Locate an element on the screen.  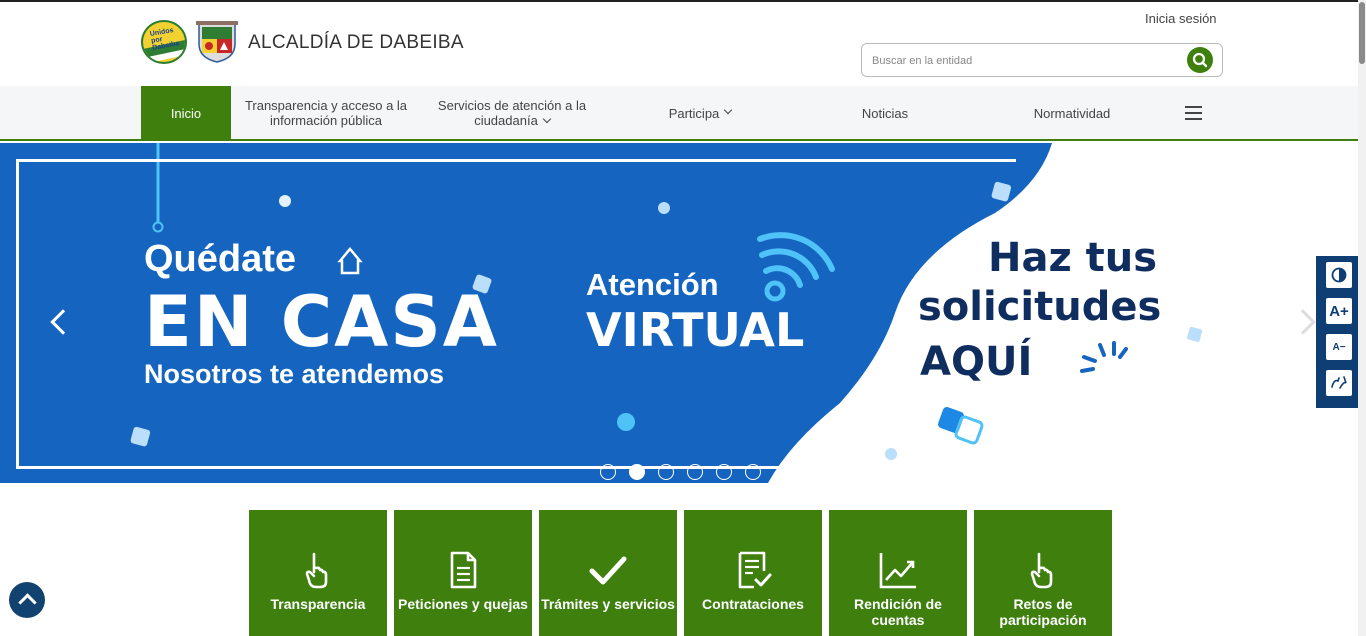
increase-font-label: A+ is located at coordinates (1339, 311).